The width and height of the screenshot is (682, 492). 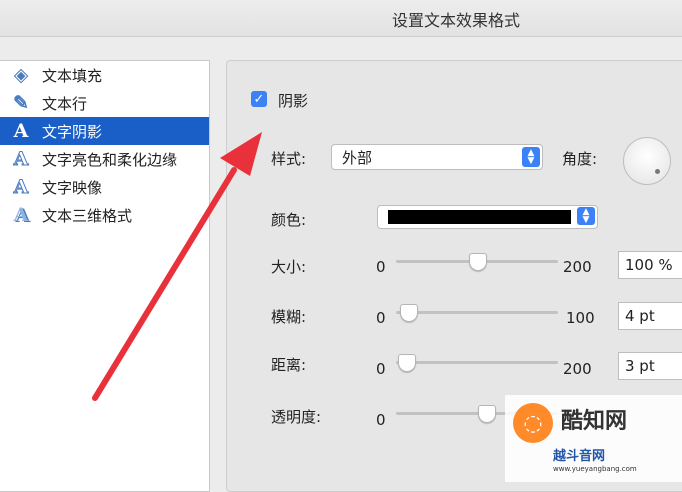 What do you see at coordinates (289, 365) in the screenshot?
I see `distance-label: 距离:` at bounding box center [289, 365].